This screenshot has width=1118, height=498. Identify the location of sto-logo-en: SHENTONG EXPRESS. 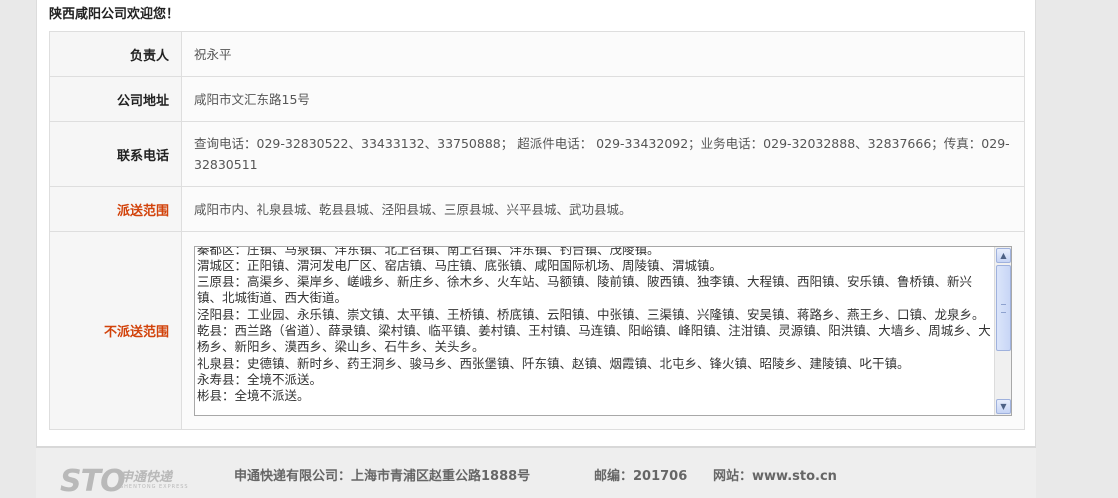
(154, 487).